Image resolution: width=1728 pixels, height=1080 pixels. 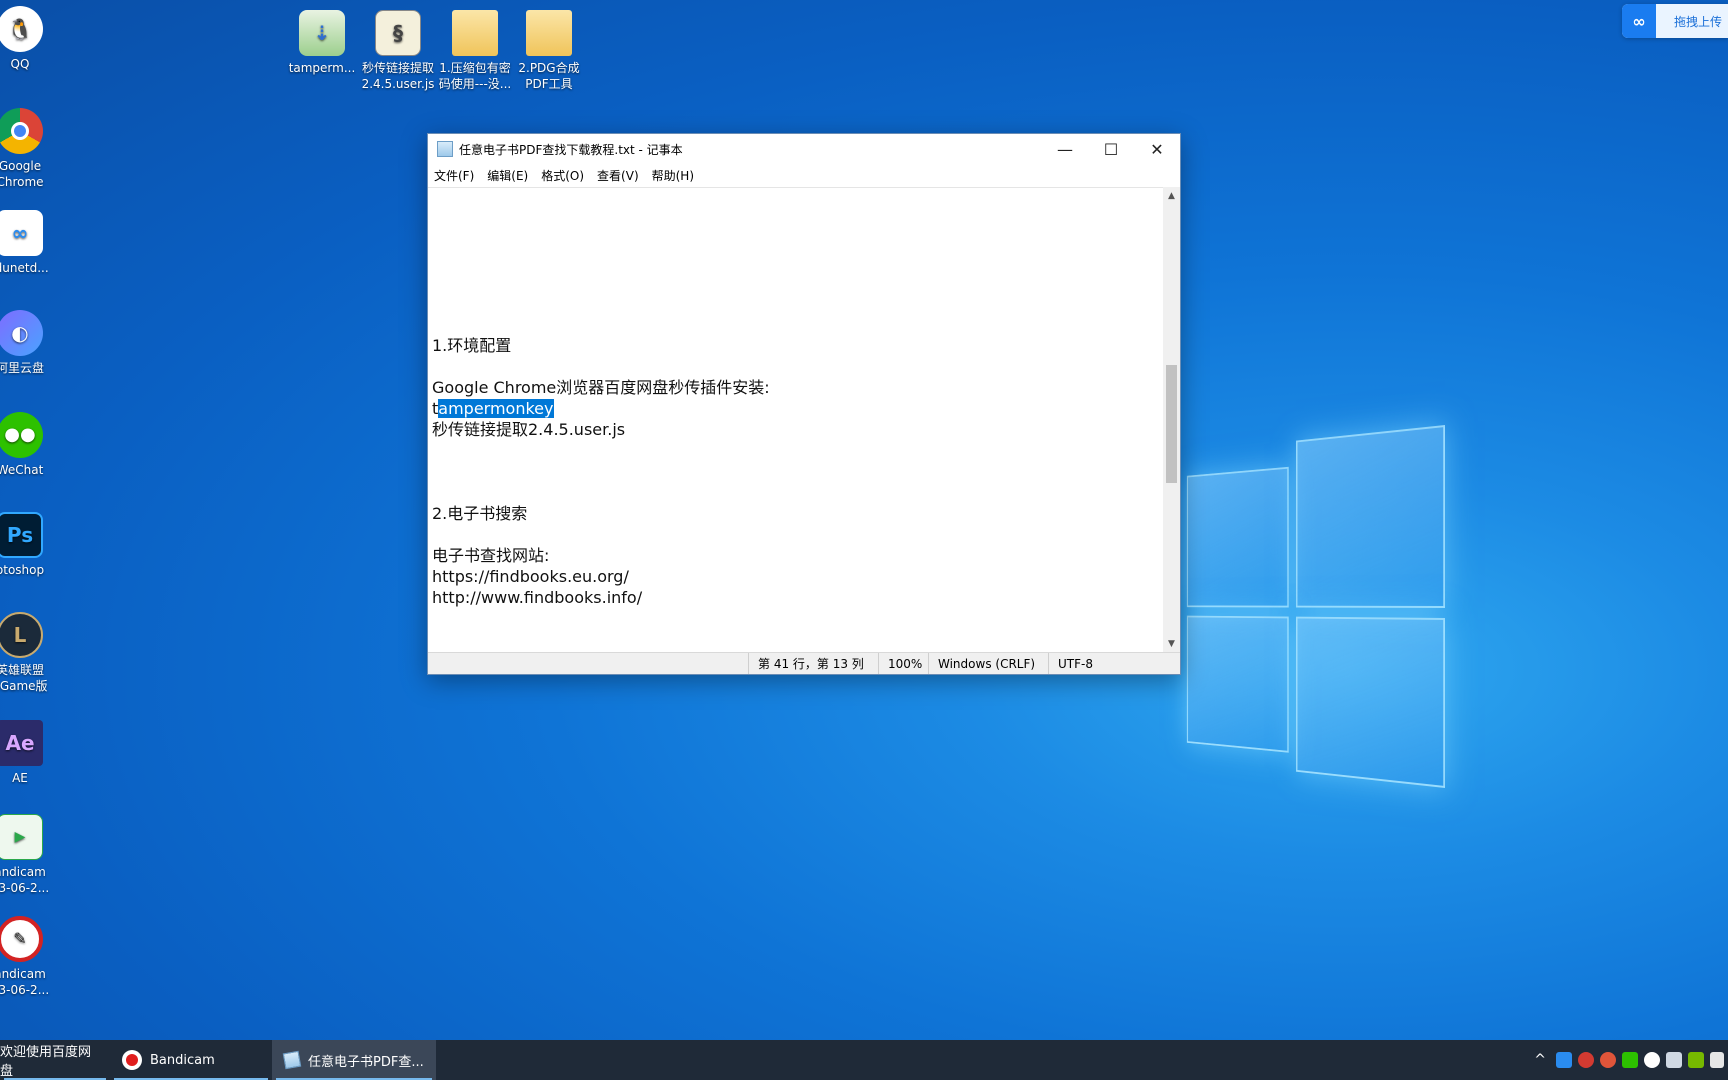 I want to click on qq-tray-icon, so click(x=1652, y=1060).